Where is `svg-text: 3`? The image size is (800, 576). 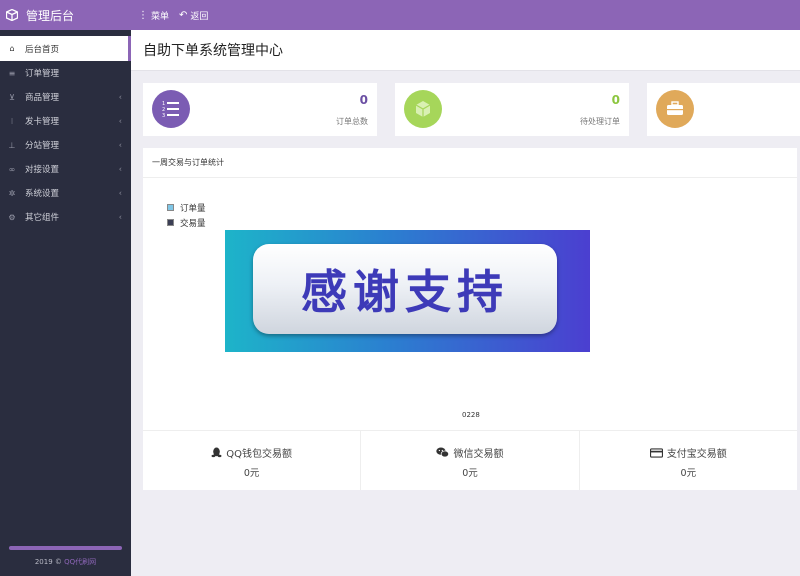
svg-text: 3 is located at coordinates (163, 116).